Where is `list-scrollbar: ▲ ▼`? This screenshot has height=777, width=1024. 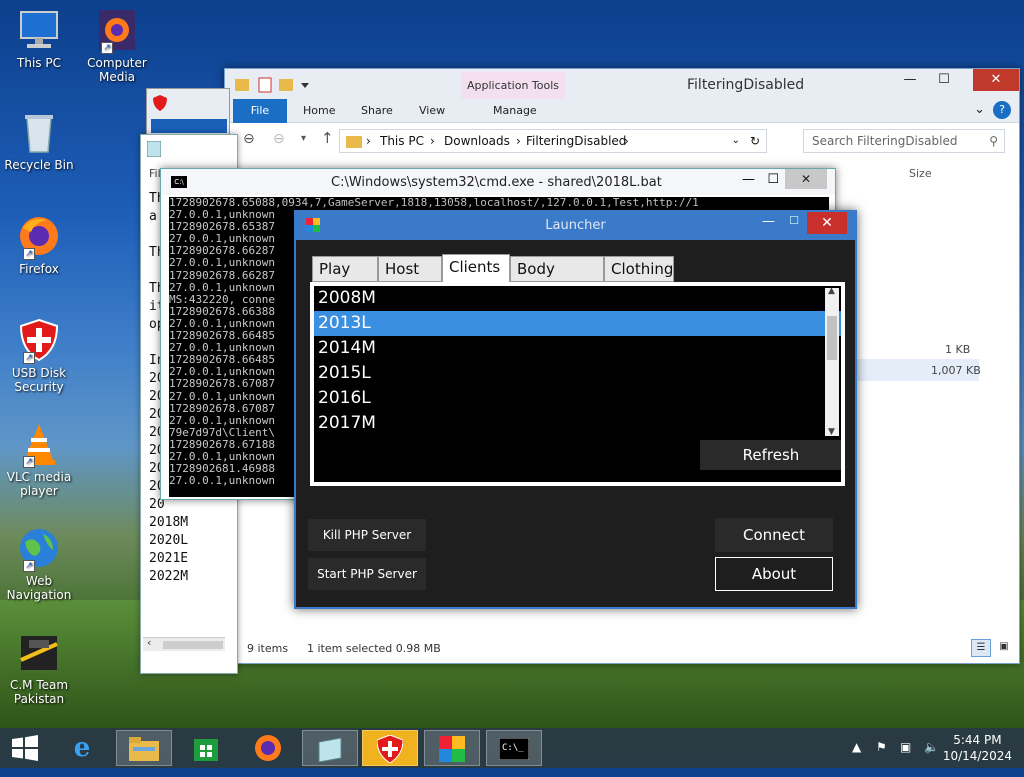 list-scrollbar: ▲ ▼ is located at coordinates (832, 361).